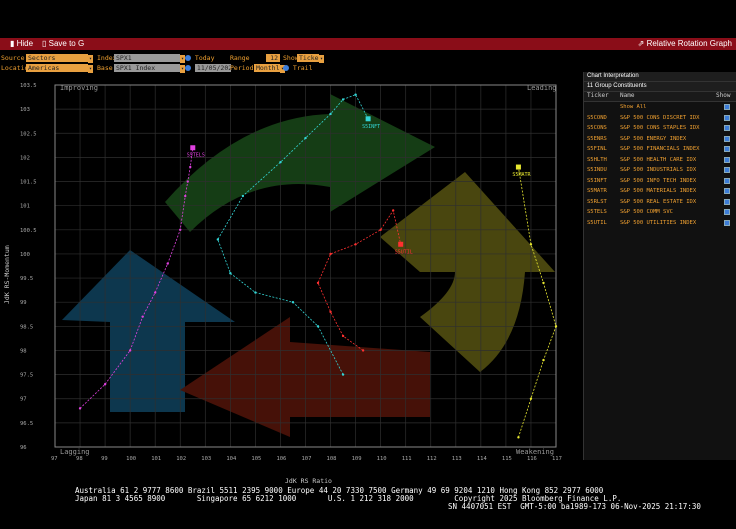  Describe the element at coordinates (13, 58) in the screenshot. I see `source-label: Source` at that location.